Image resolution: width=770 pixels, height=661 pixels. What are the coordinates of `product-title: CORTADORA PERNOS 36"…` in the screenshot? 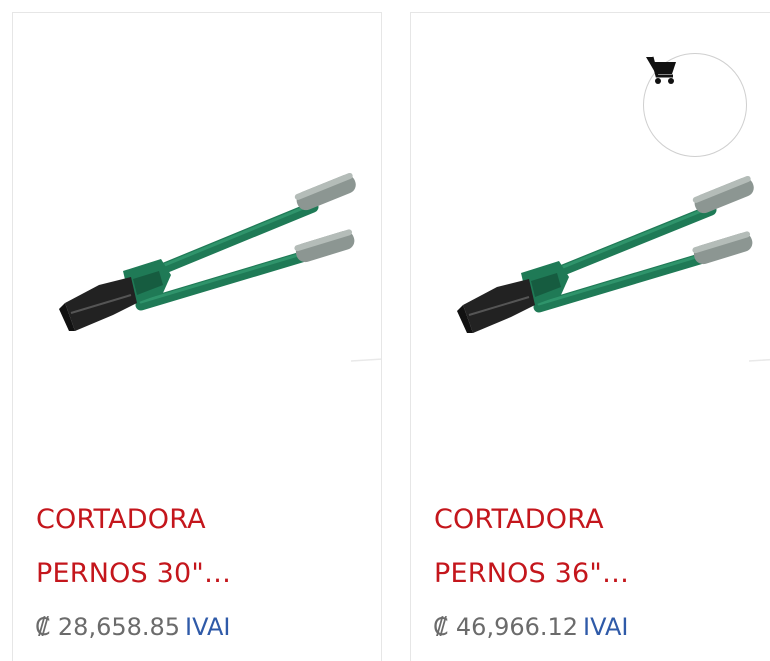 It's located at (599, 547).